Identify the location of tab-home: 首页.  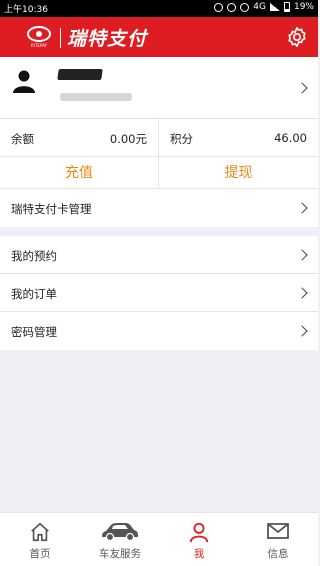
(40, 539).